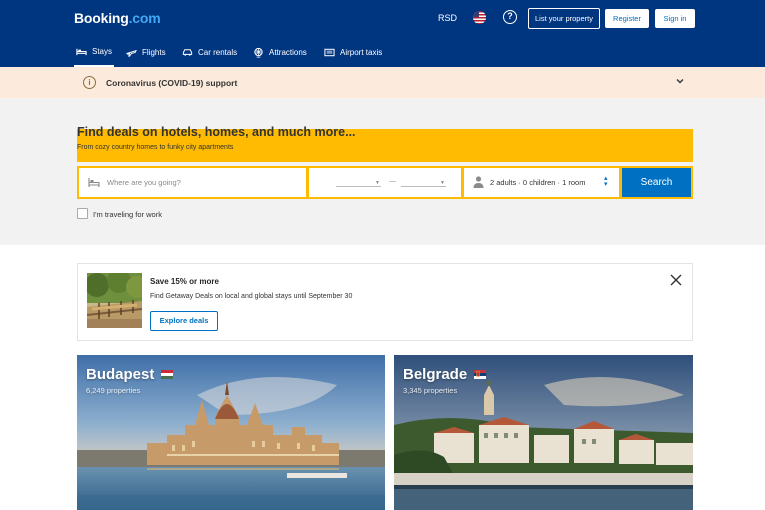  I want to click on nav-label: Stays, so click(102, 51).